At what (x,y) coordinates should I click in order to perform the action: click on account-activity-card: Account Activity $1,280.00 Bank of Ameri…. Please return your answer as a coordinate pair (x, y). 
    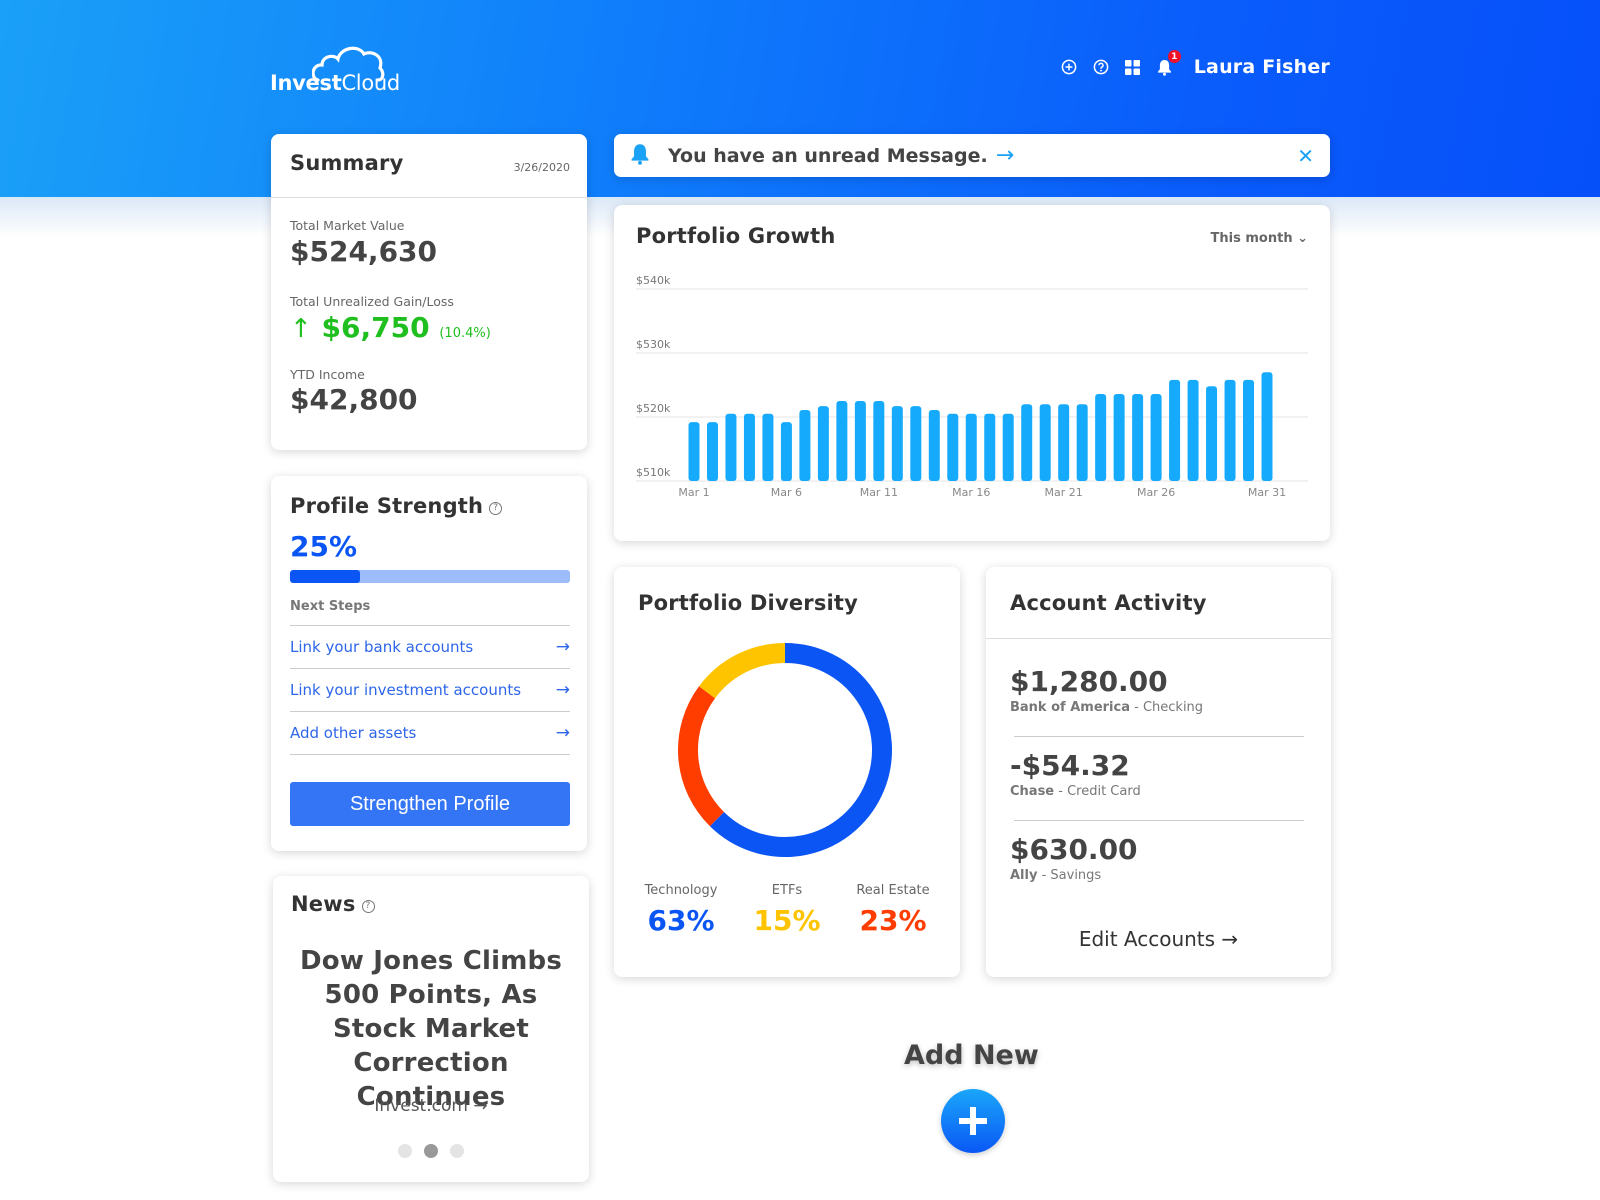
    Looking at the image, I should click on (1158, 772).